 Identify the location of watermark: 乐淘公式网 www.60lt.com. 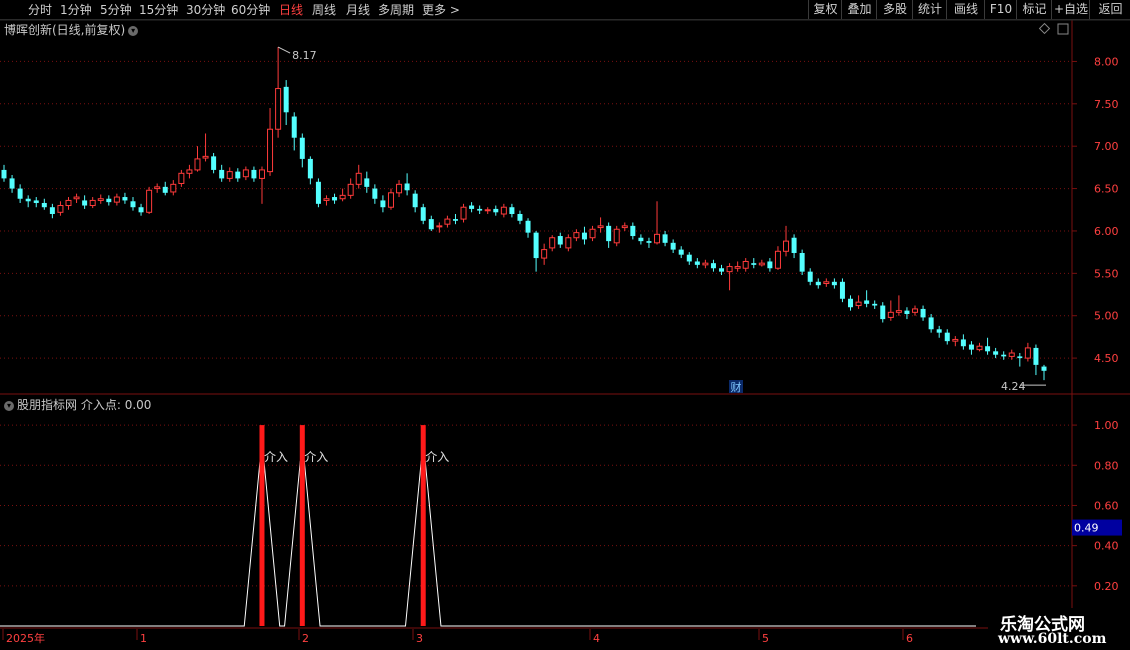
(1059, 629).